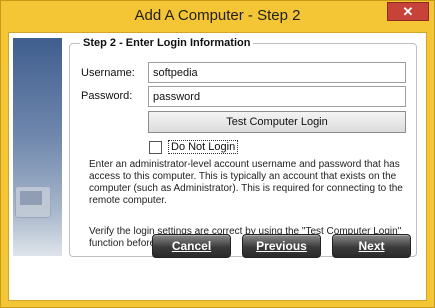 Image resolution: width=435 pixels, height=308 pixels. Describe the element at coordinates (108, 73) in the screenshot. I see `username-label: Username:` at that location.